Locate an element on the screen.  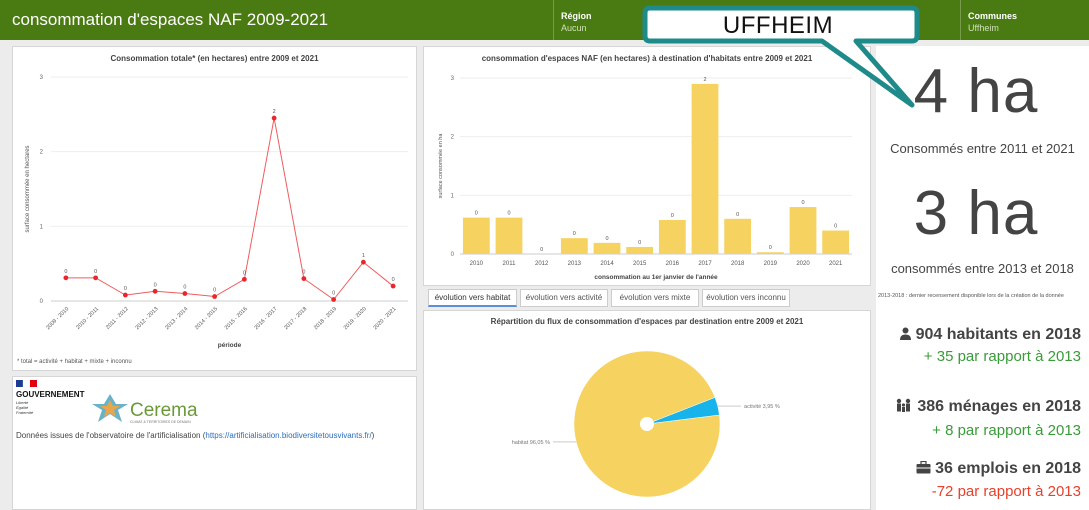
communes-filter-value: Uffheim is located at coordinates (983, 28).